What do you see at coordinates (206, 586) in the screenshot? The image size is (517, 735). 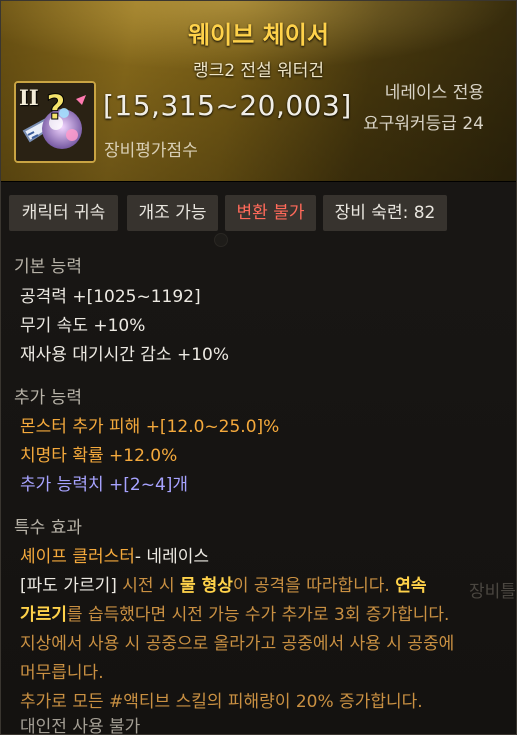 I see `water-form-keyword: 물 형상` at bounding box center [206, 586].